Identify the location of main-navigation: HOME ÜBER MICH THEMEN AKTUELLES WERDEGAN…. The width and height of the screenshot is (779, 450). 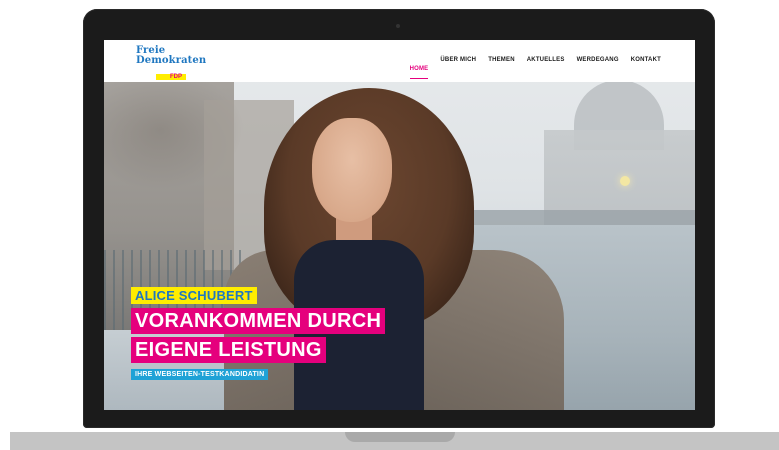
(535, 68).